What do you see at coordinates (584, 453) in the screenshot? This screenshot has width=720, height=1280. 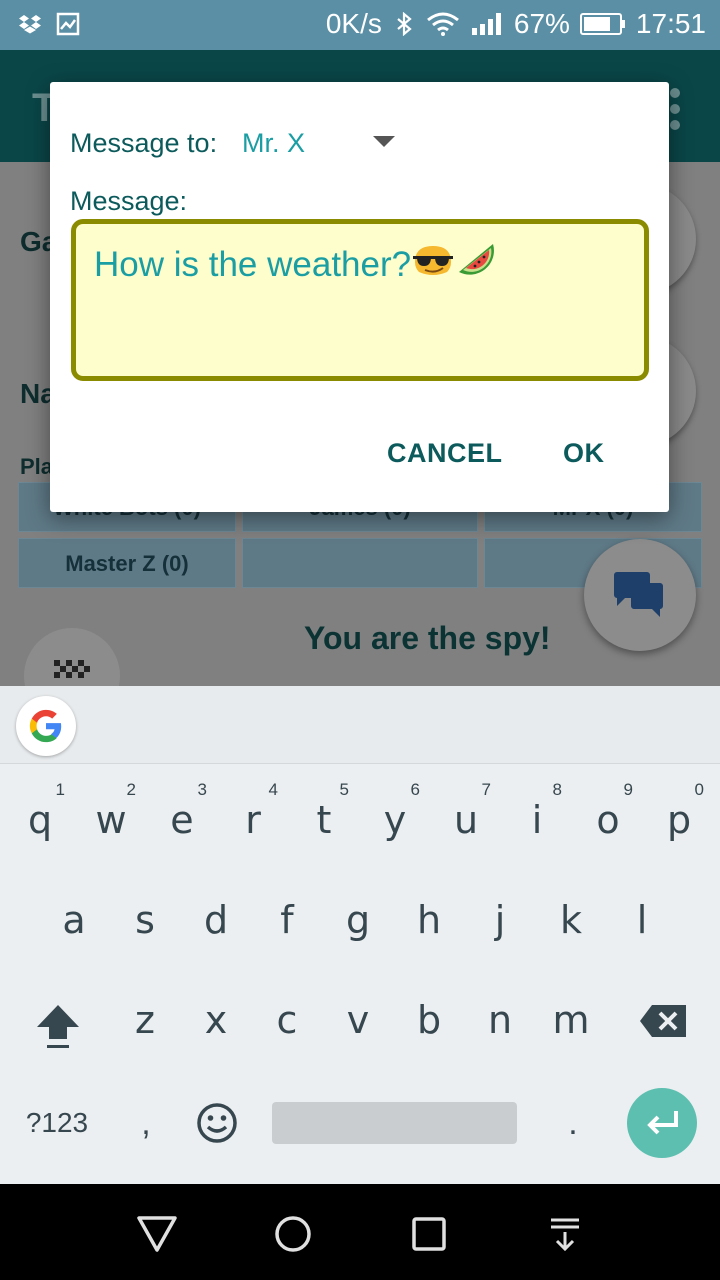 I see `ok-button: OK` at bounding box center [584, 453].